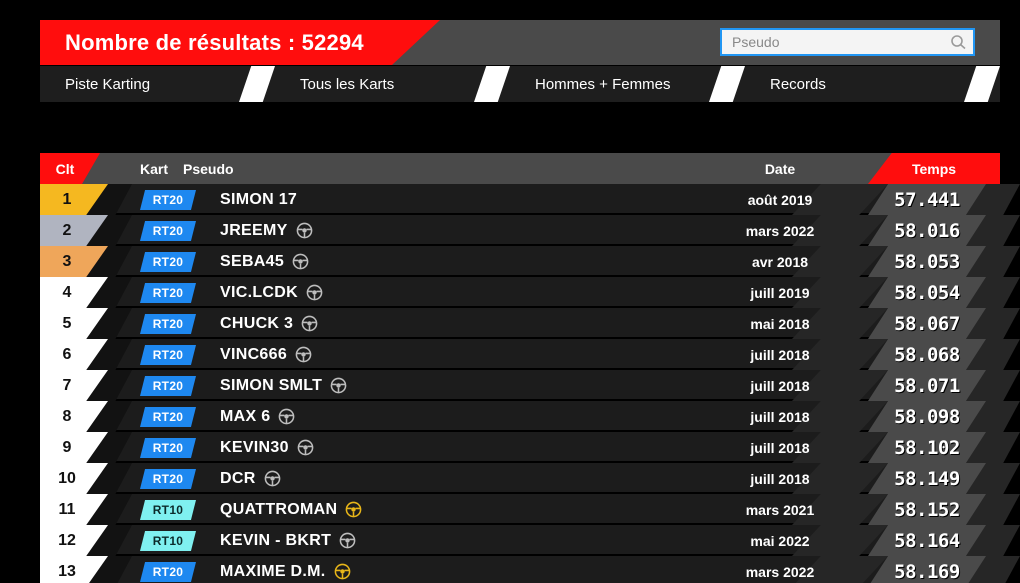 The height and width of the screenshot is (583, 1020). I want to click on pseudo-cell: VINC666, so click(266, 354).